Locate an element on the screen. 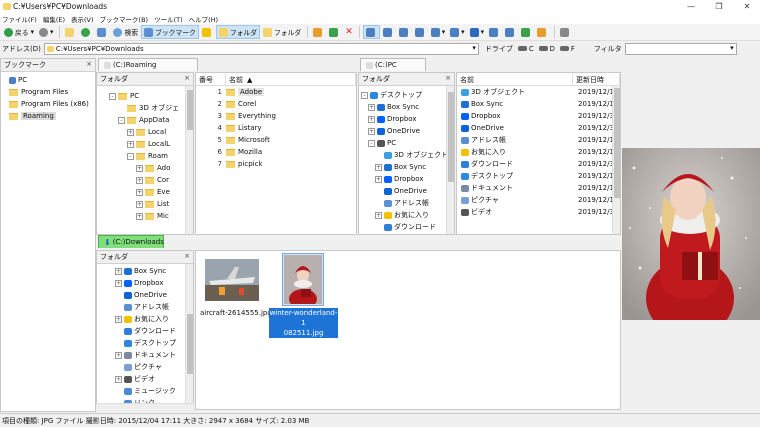 This screenshot has height=427, width=760. table-row: 7 picpick is located at coordinates (276, 164).